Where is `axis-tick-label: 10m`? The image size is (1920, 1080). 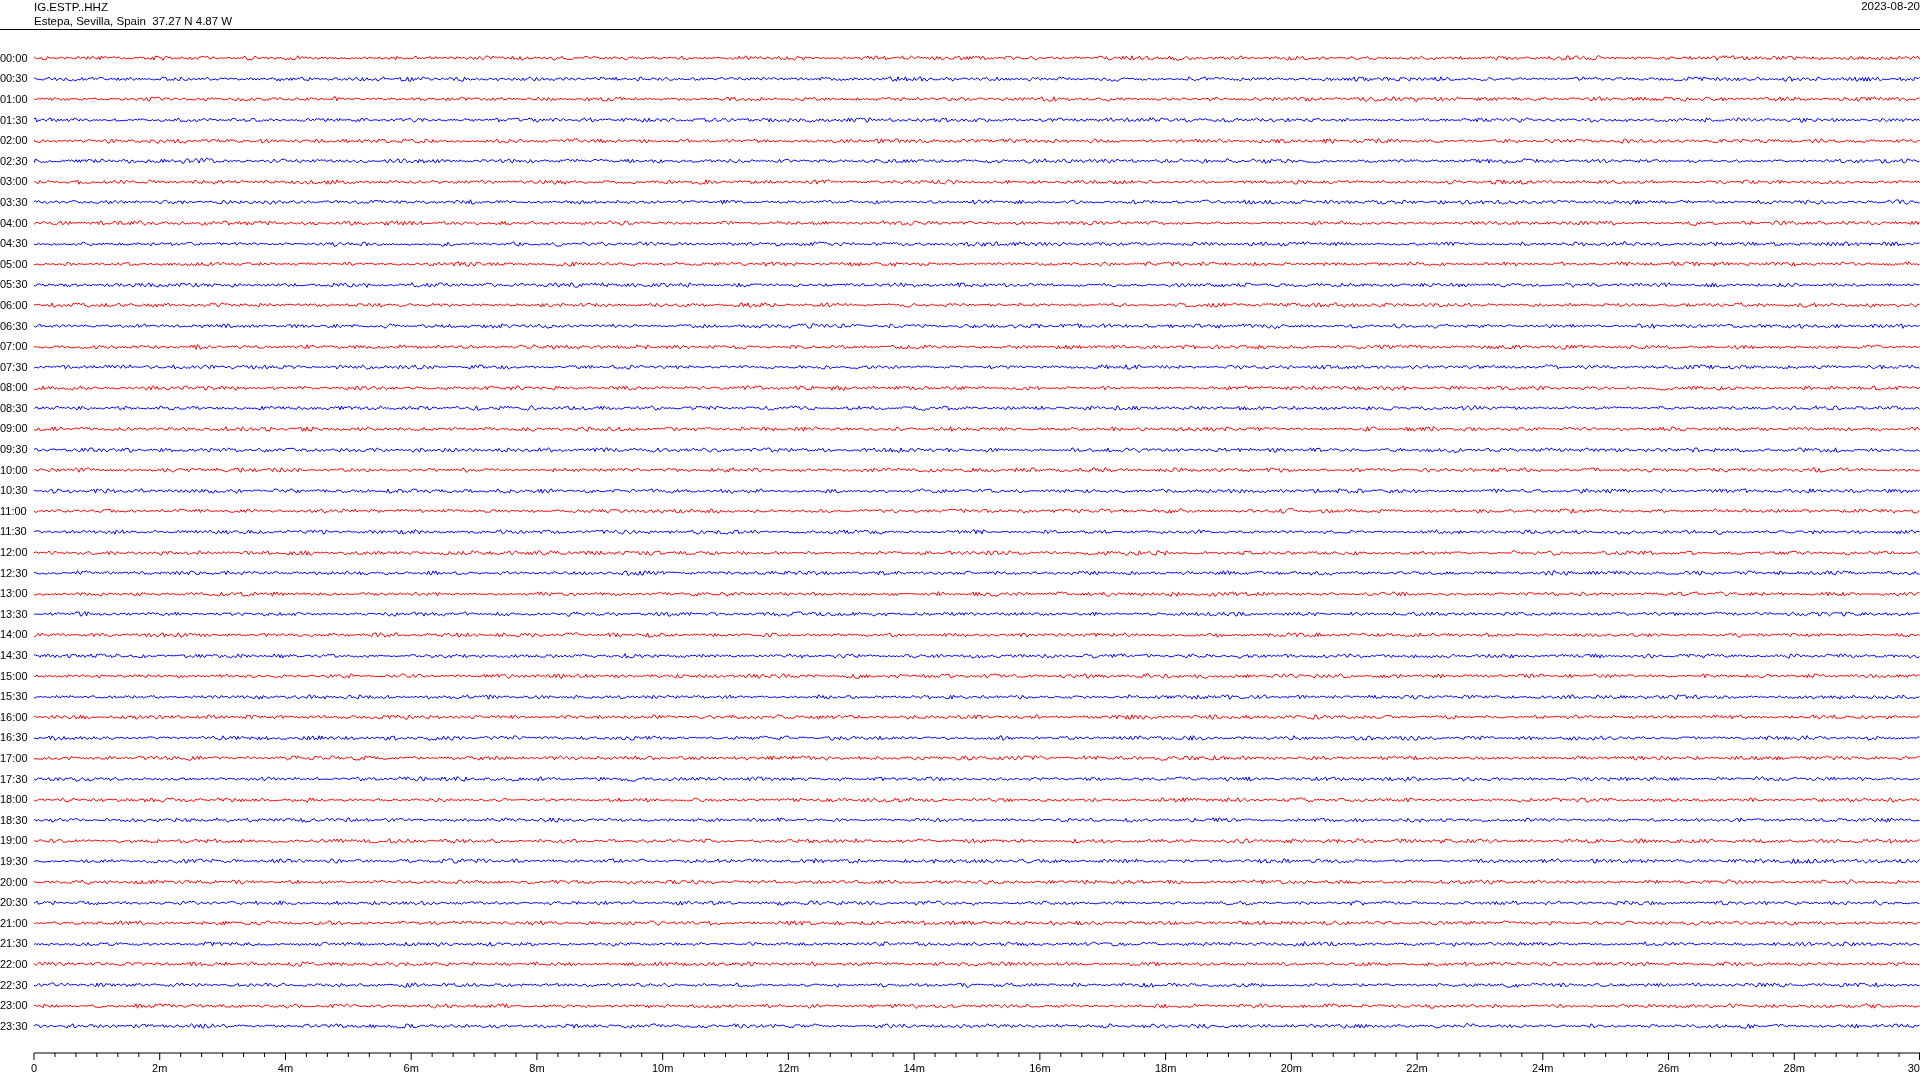 axis-tick-label: 10m is located at coordinates (662, 1068).